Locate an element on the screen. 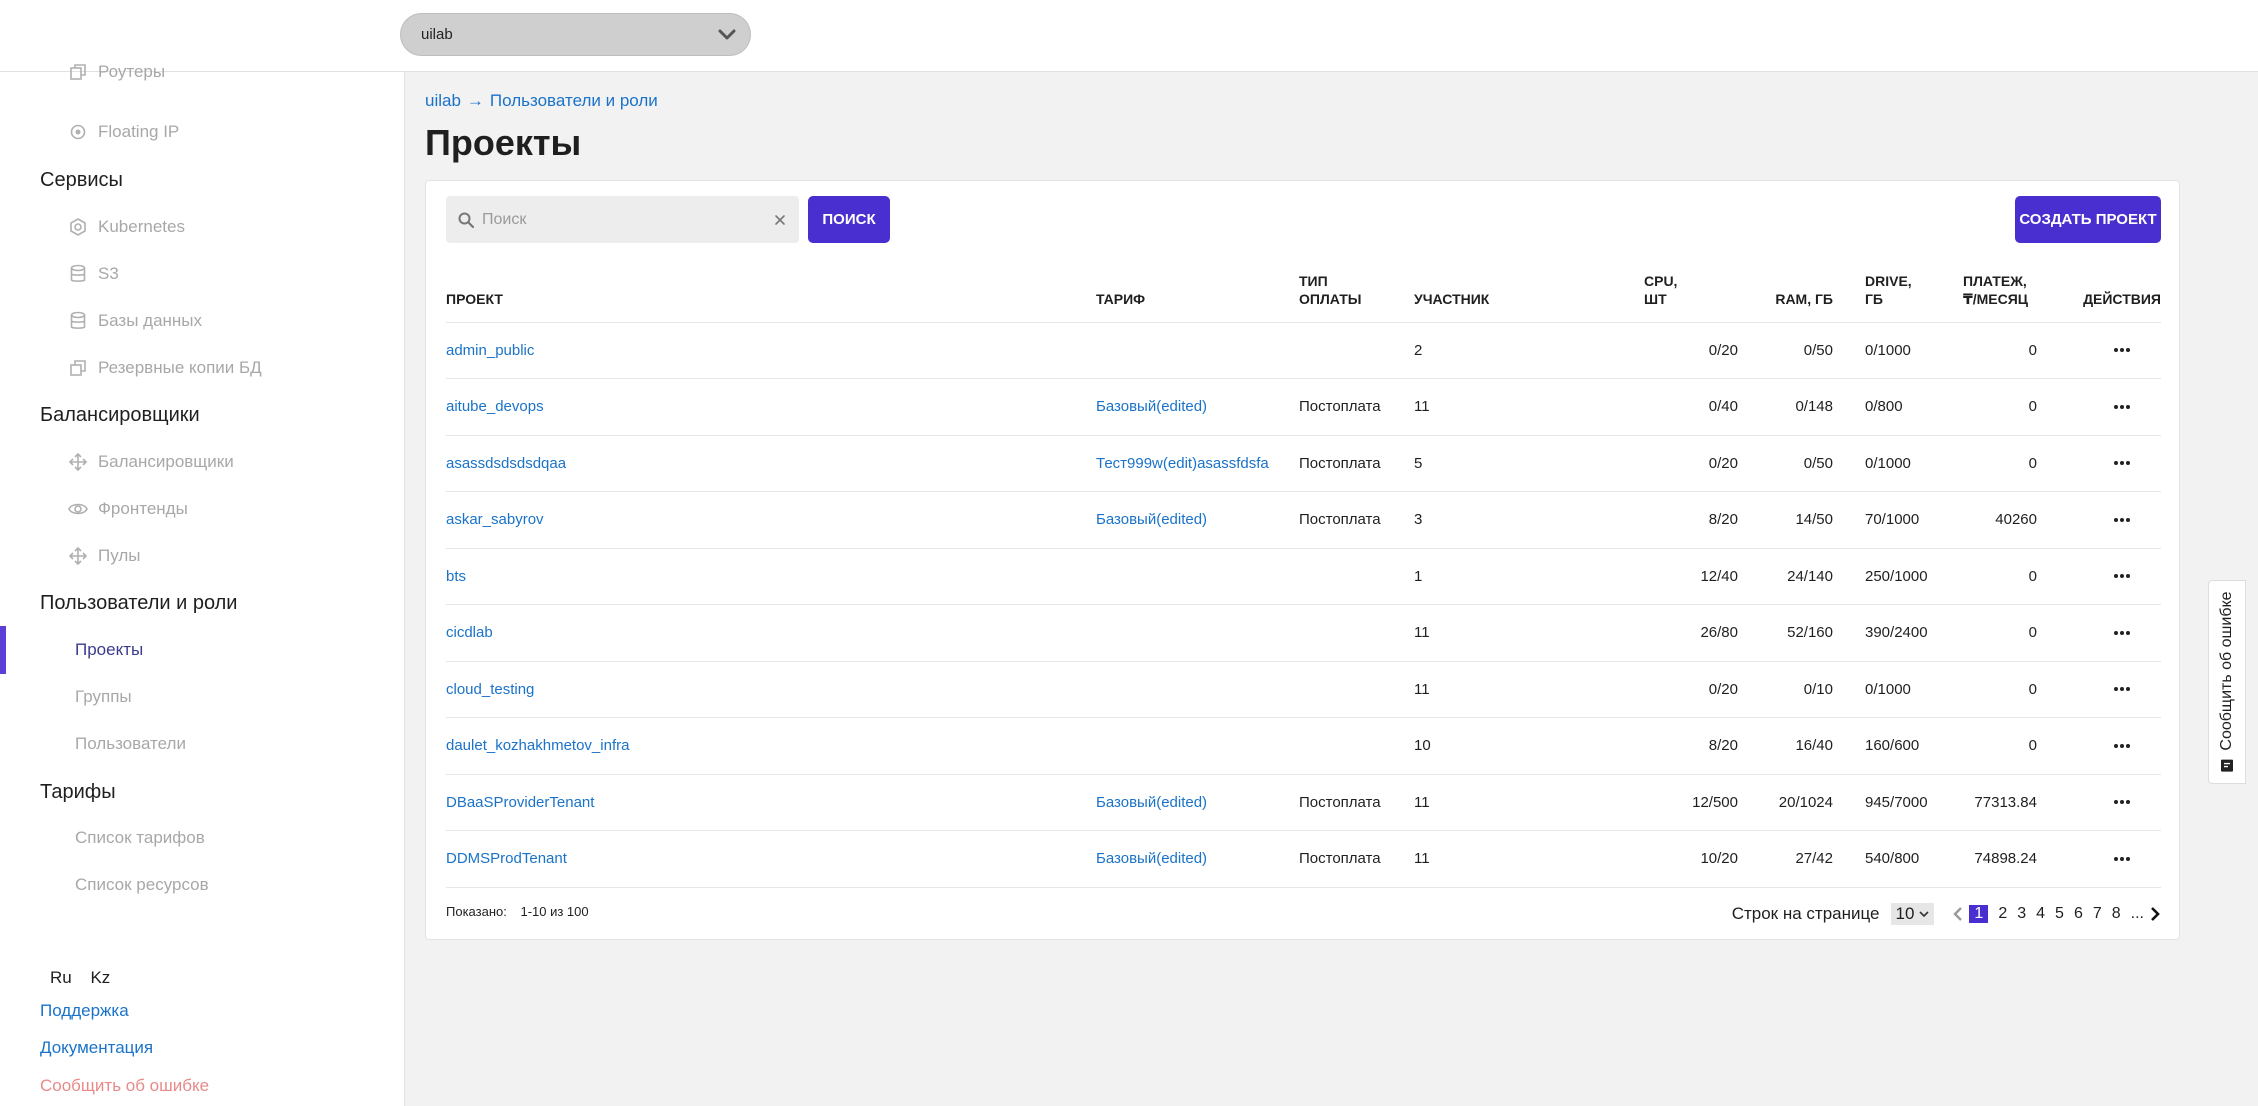  sidebar-section-tariffs: Тарифы is located at coordinates (78, 792).